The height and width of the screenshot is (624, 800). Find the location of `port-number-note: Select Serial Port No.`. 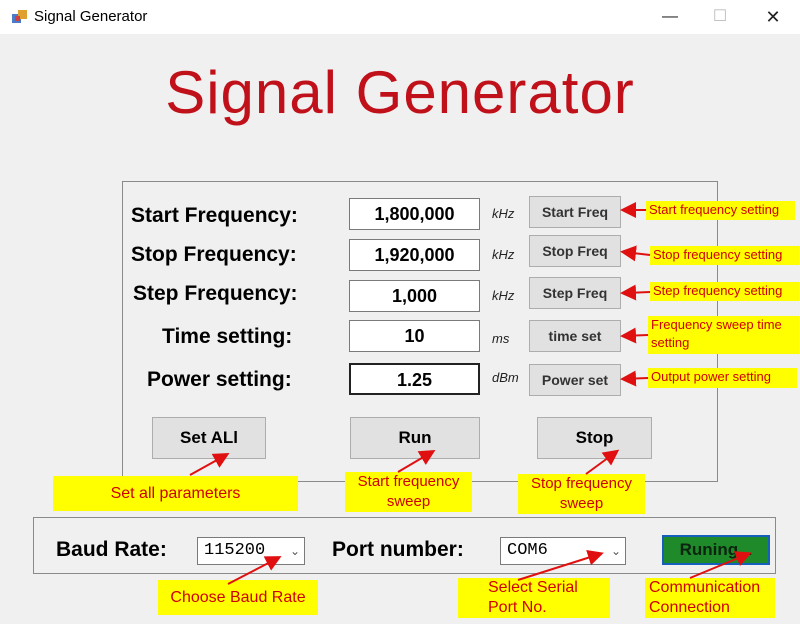

port-number-note: Select Serial Port No. is located at coordinates (534, 598).